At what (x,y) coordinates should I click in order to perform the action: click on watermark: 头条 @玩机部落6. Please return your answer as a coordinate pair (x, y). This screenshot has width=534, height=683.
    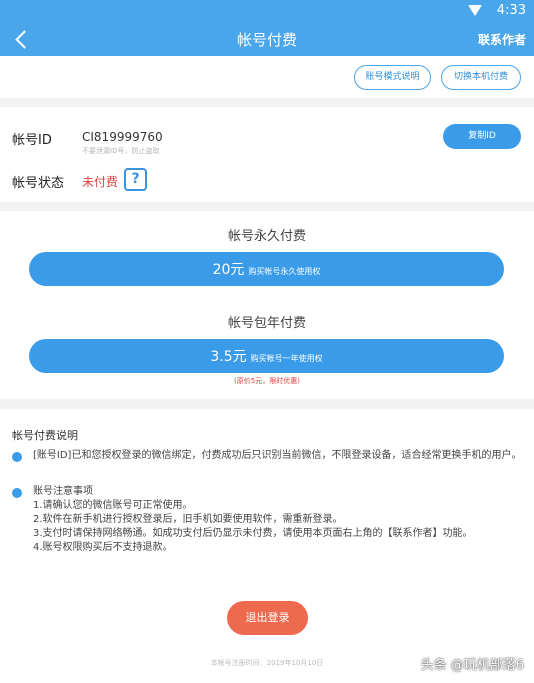
    Looking at the image, I should click on (472, 665).